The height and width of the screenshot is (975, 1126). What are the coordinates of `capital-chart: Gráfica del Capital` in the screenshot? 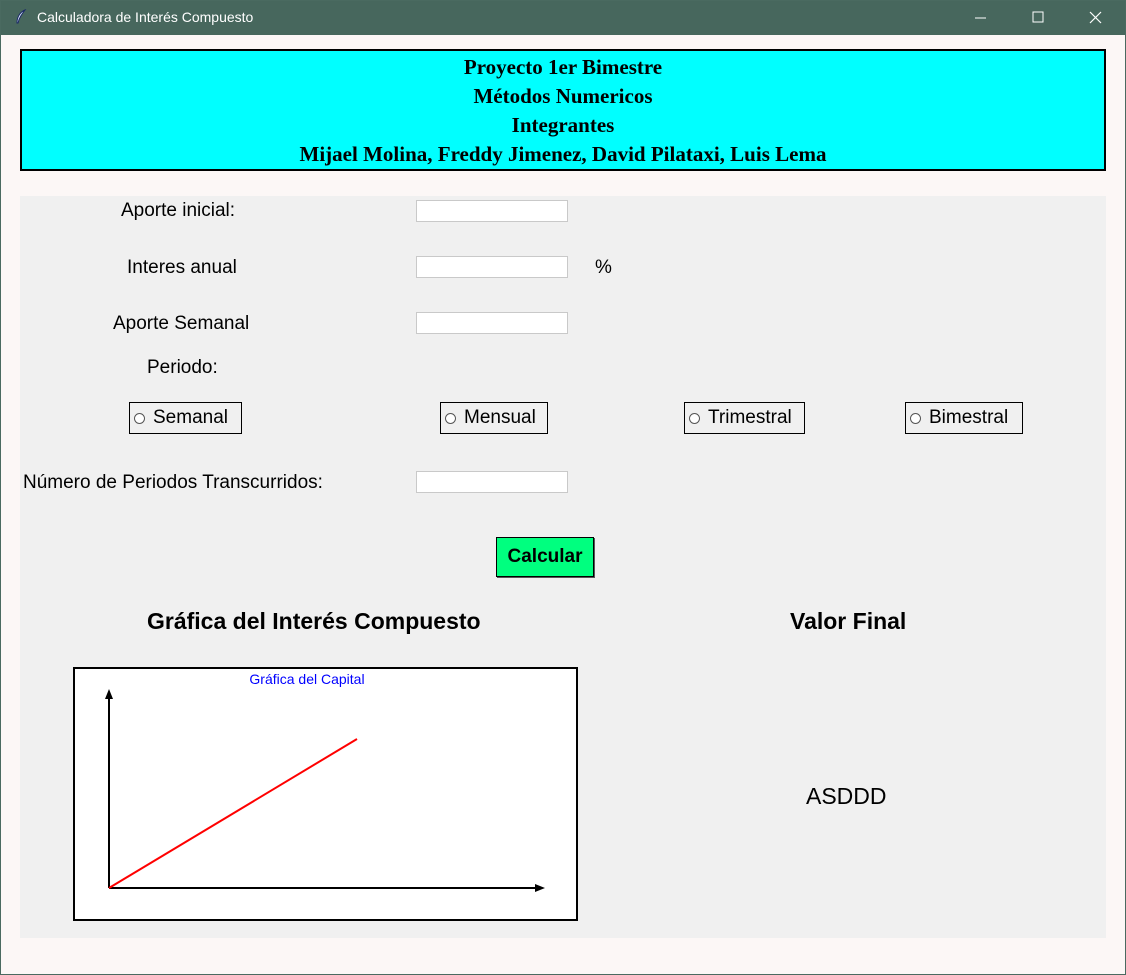 It's located at (325, 781).